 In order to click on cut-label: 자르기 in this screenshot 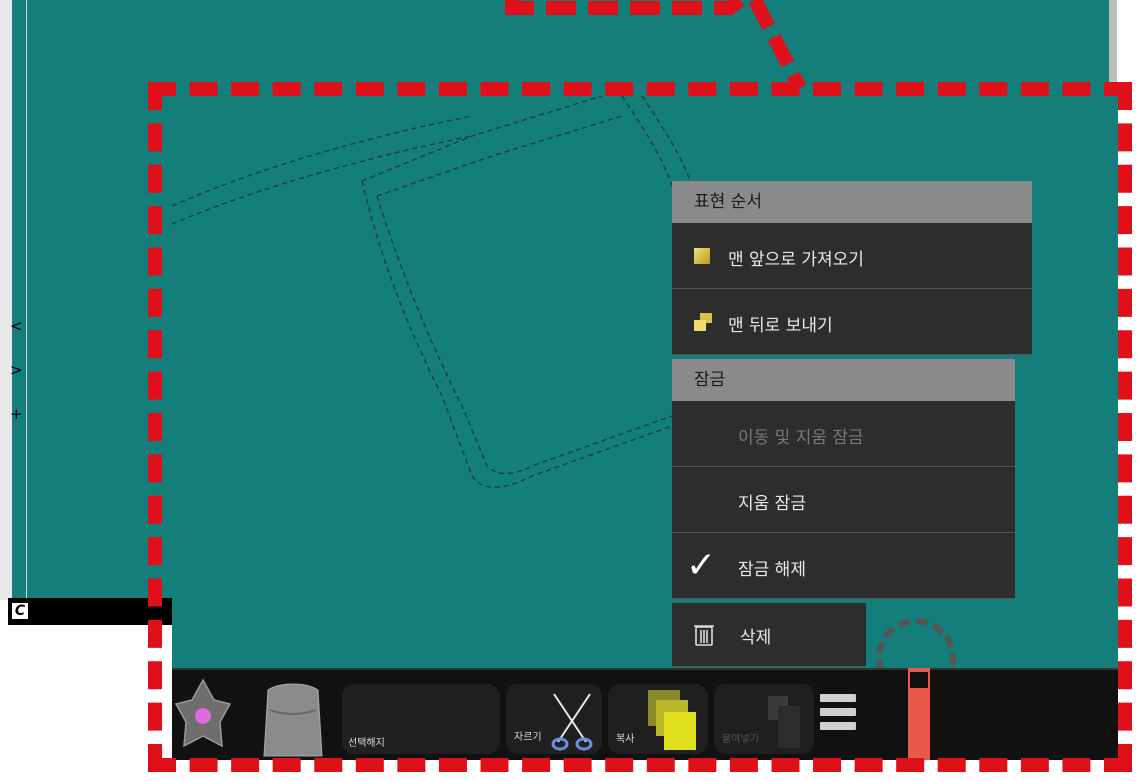, I will do `click(528, 737)`.